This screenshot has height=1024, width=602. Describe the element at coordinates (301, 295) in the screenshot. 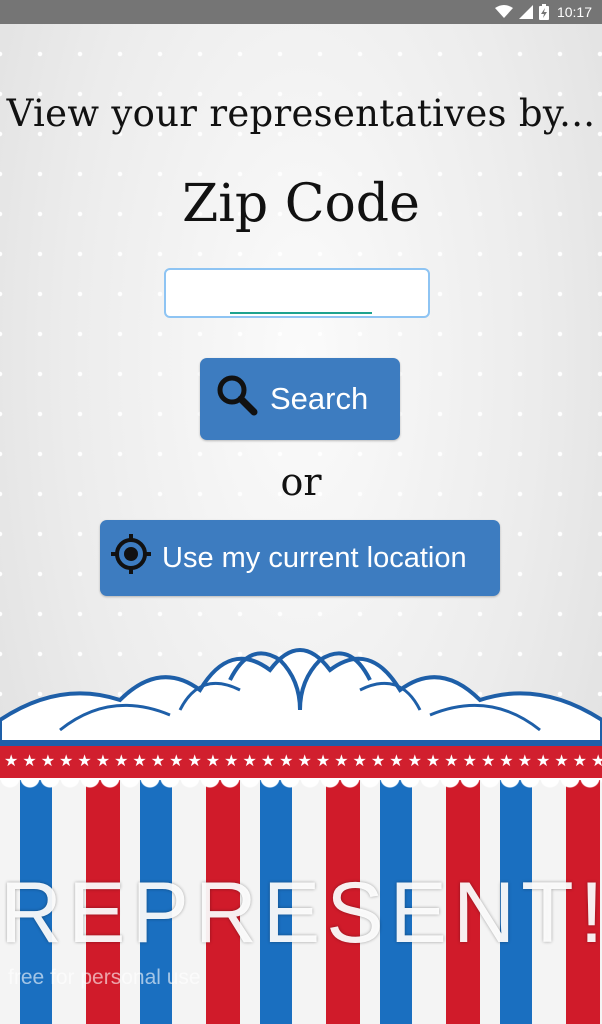

I see `zip-code-input` at that location.